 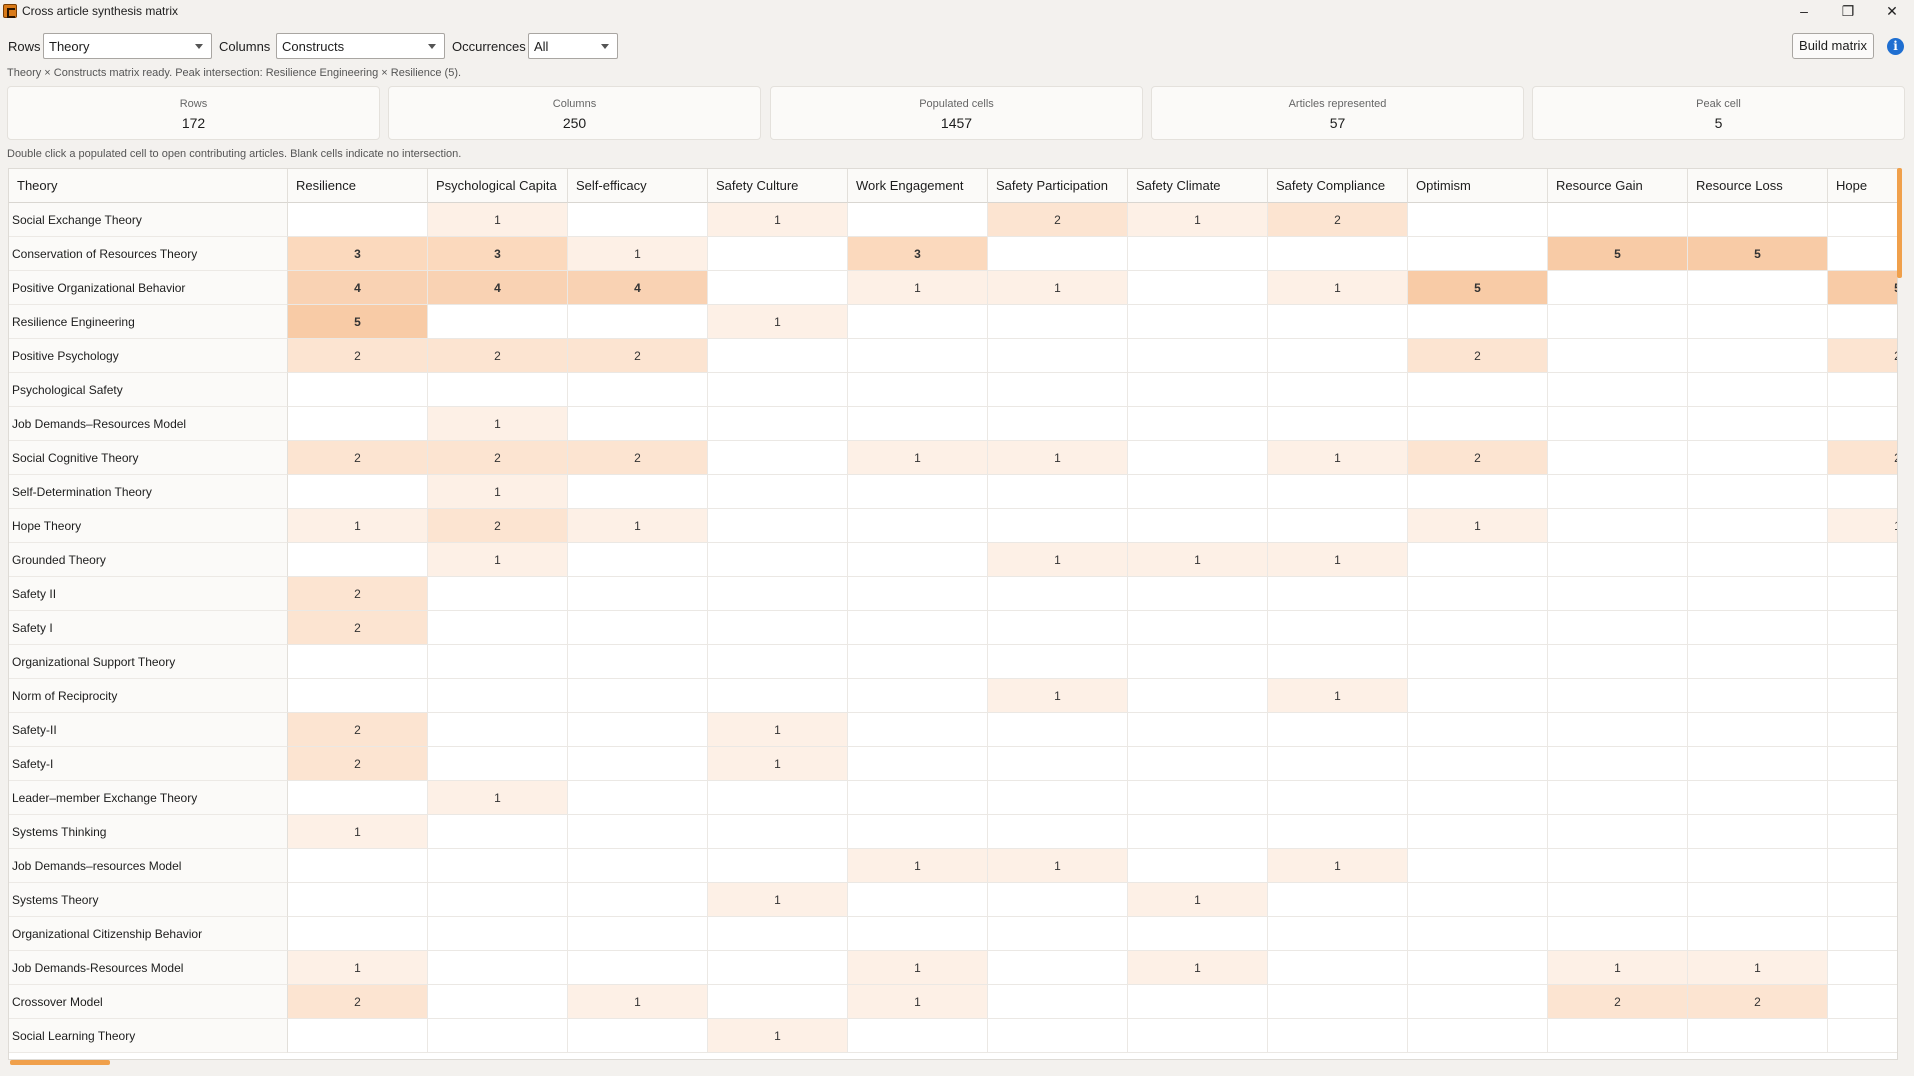 I want to click on row-header: Systems Thinking, so click(x=148, y=832).